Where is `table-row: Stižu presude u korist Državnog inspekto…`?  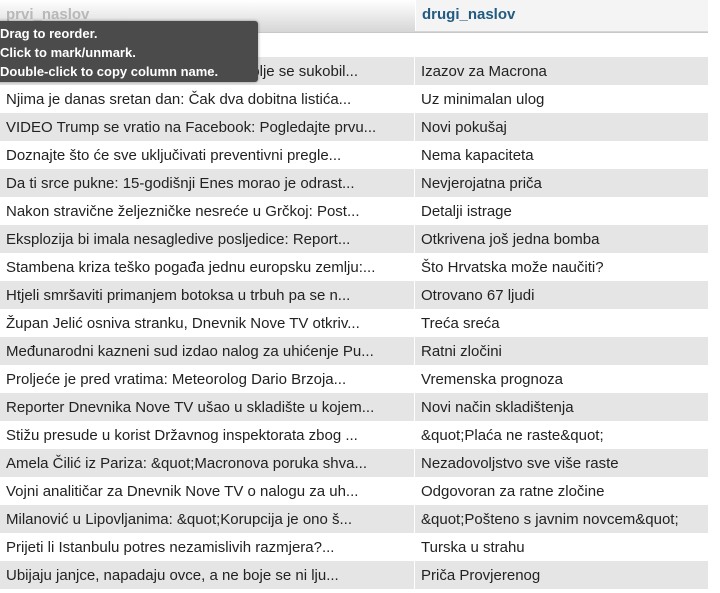 table-row: Stižu presude u korist Državnog inspekto… is located at coordinates (354, 435).